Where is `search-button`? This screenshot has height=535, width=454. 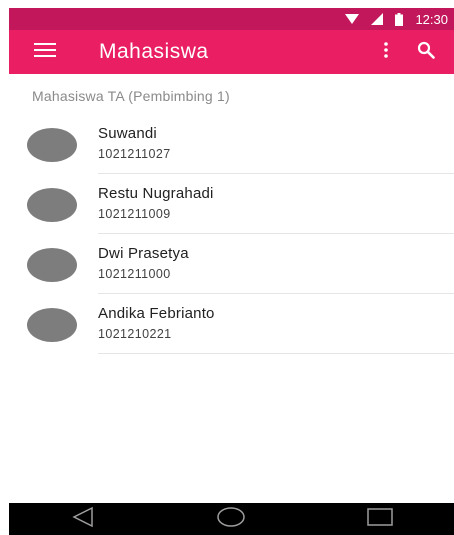 search-button is located at coordinates (426, 52).